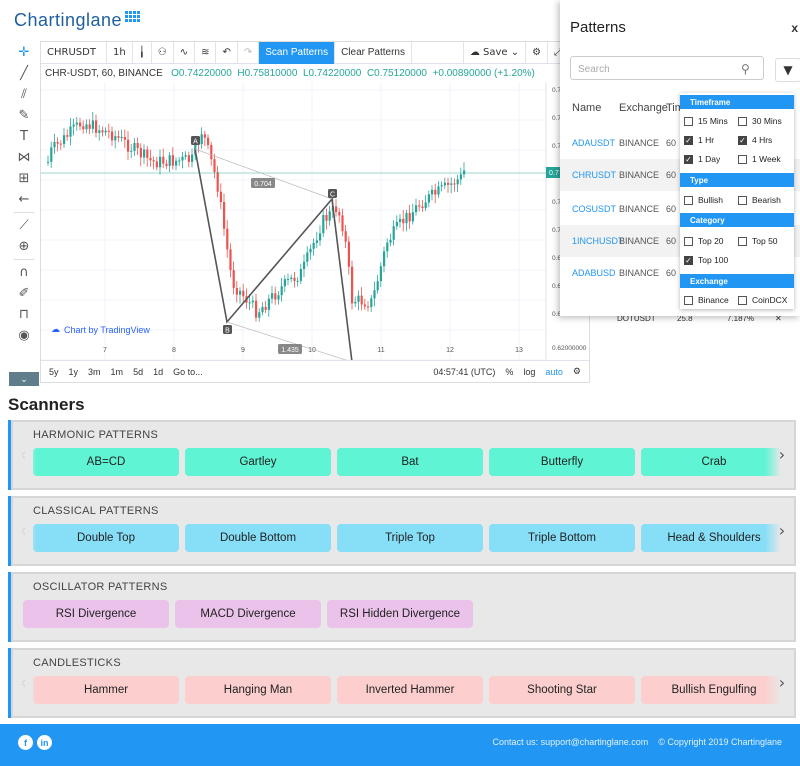  Describe the element at coordinates (24, 94) in the screenshot. I see `fib-icon: ⫽` at that location.